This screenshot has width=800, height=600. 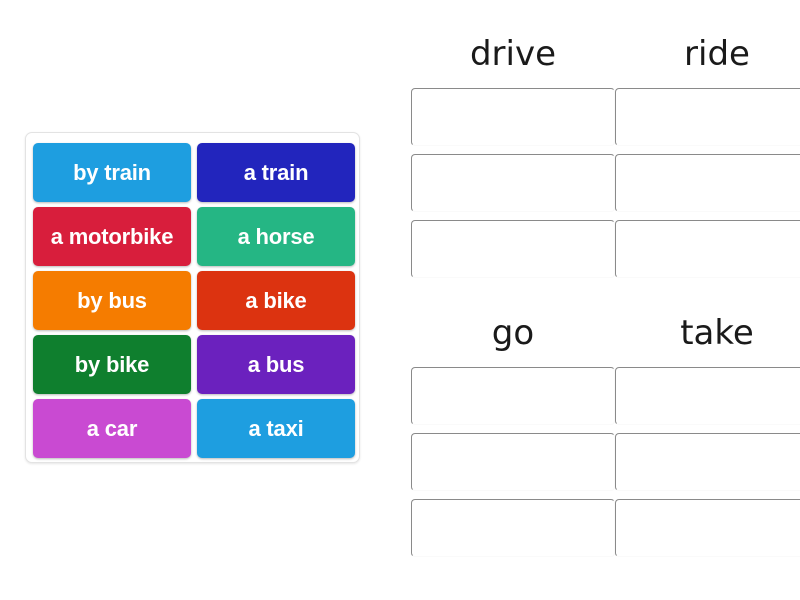 What do you see at coordinates (717, 54) in the screenshot?
I see `category-title: ride` at bounding box center [717, 54].